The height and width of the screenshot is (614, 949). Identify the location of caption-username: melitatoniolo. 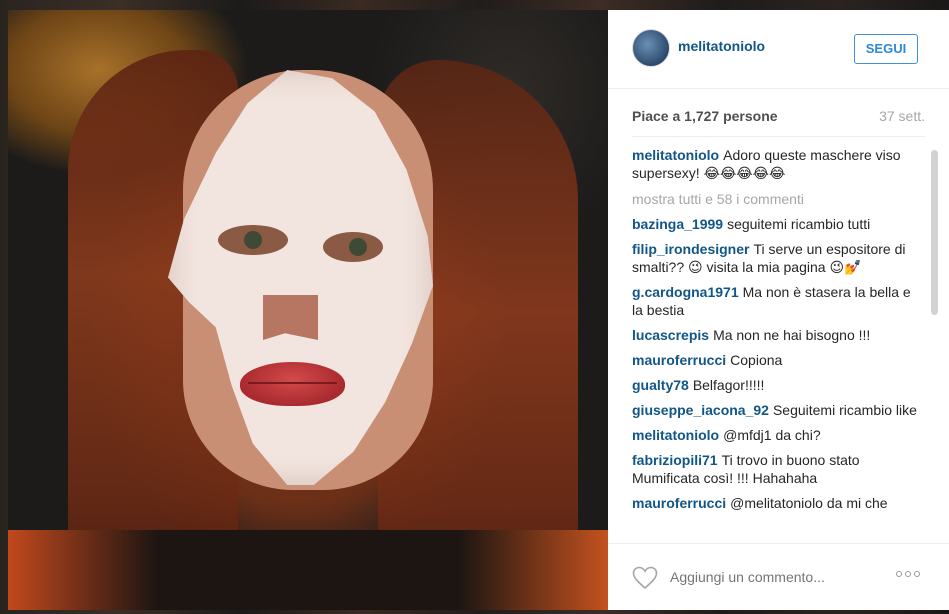
(675, 155).